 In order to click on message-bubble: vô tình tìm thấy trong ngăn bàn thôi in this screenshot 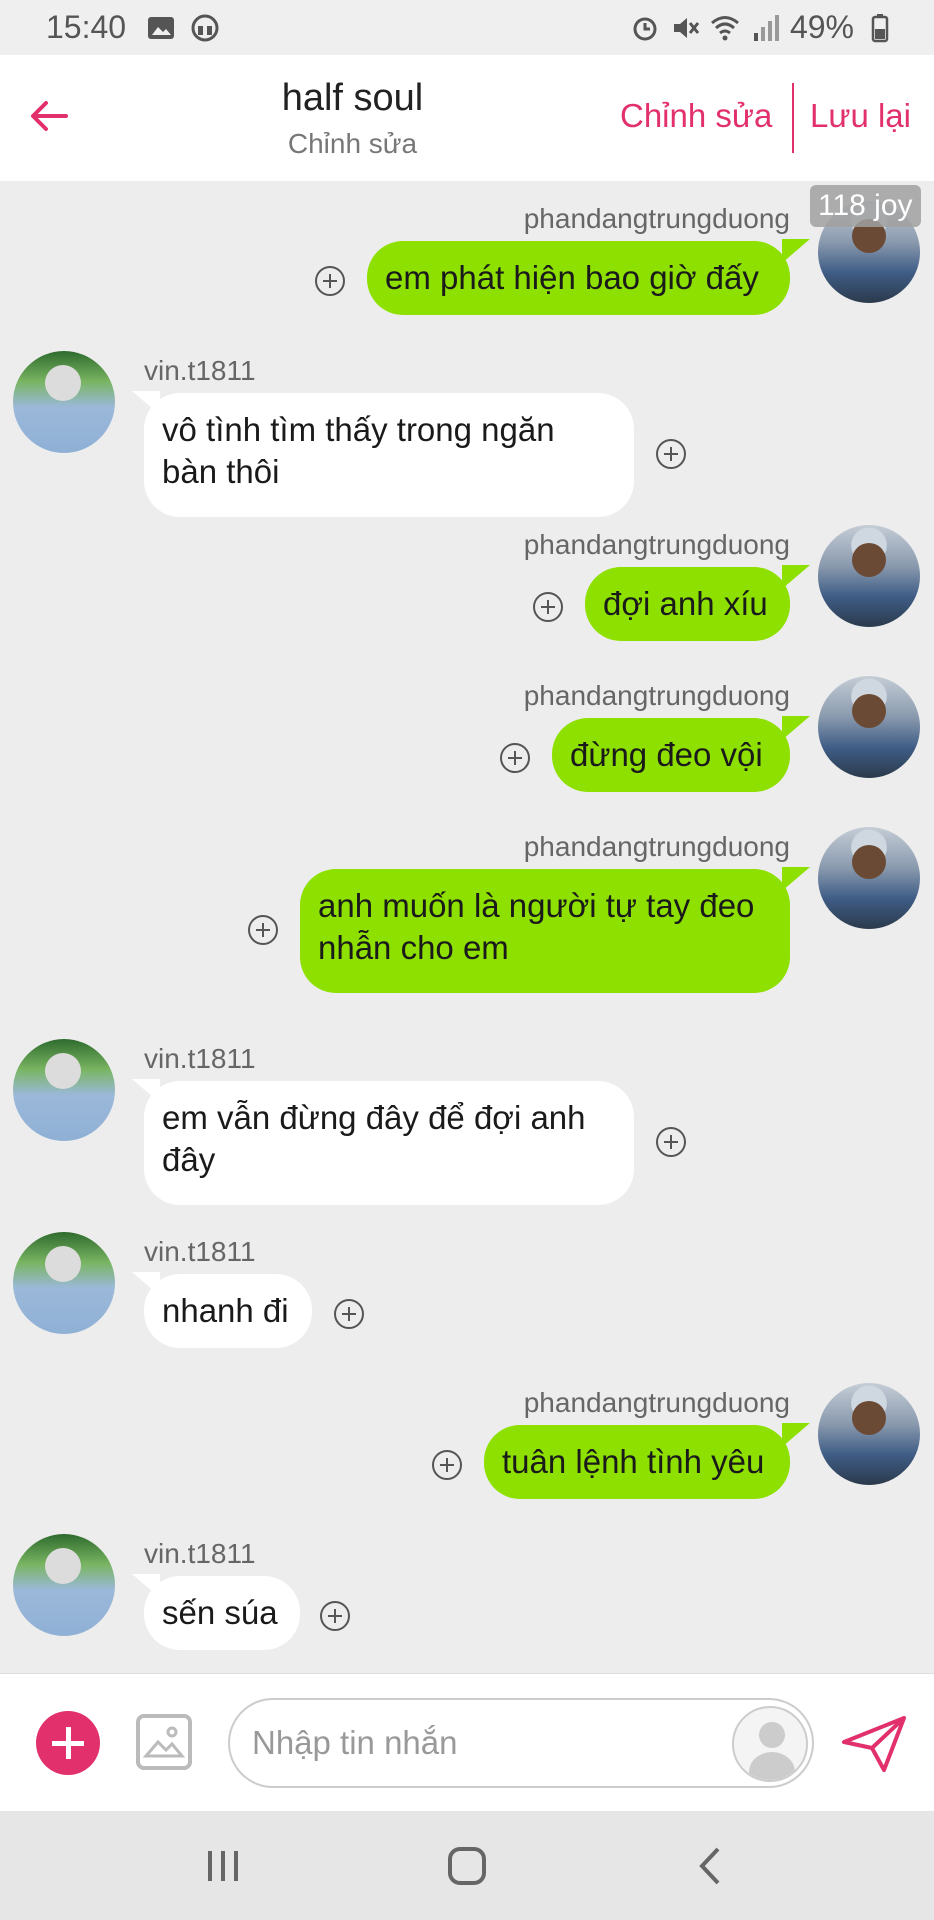, I will do `click(389, 455)`.